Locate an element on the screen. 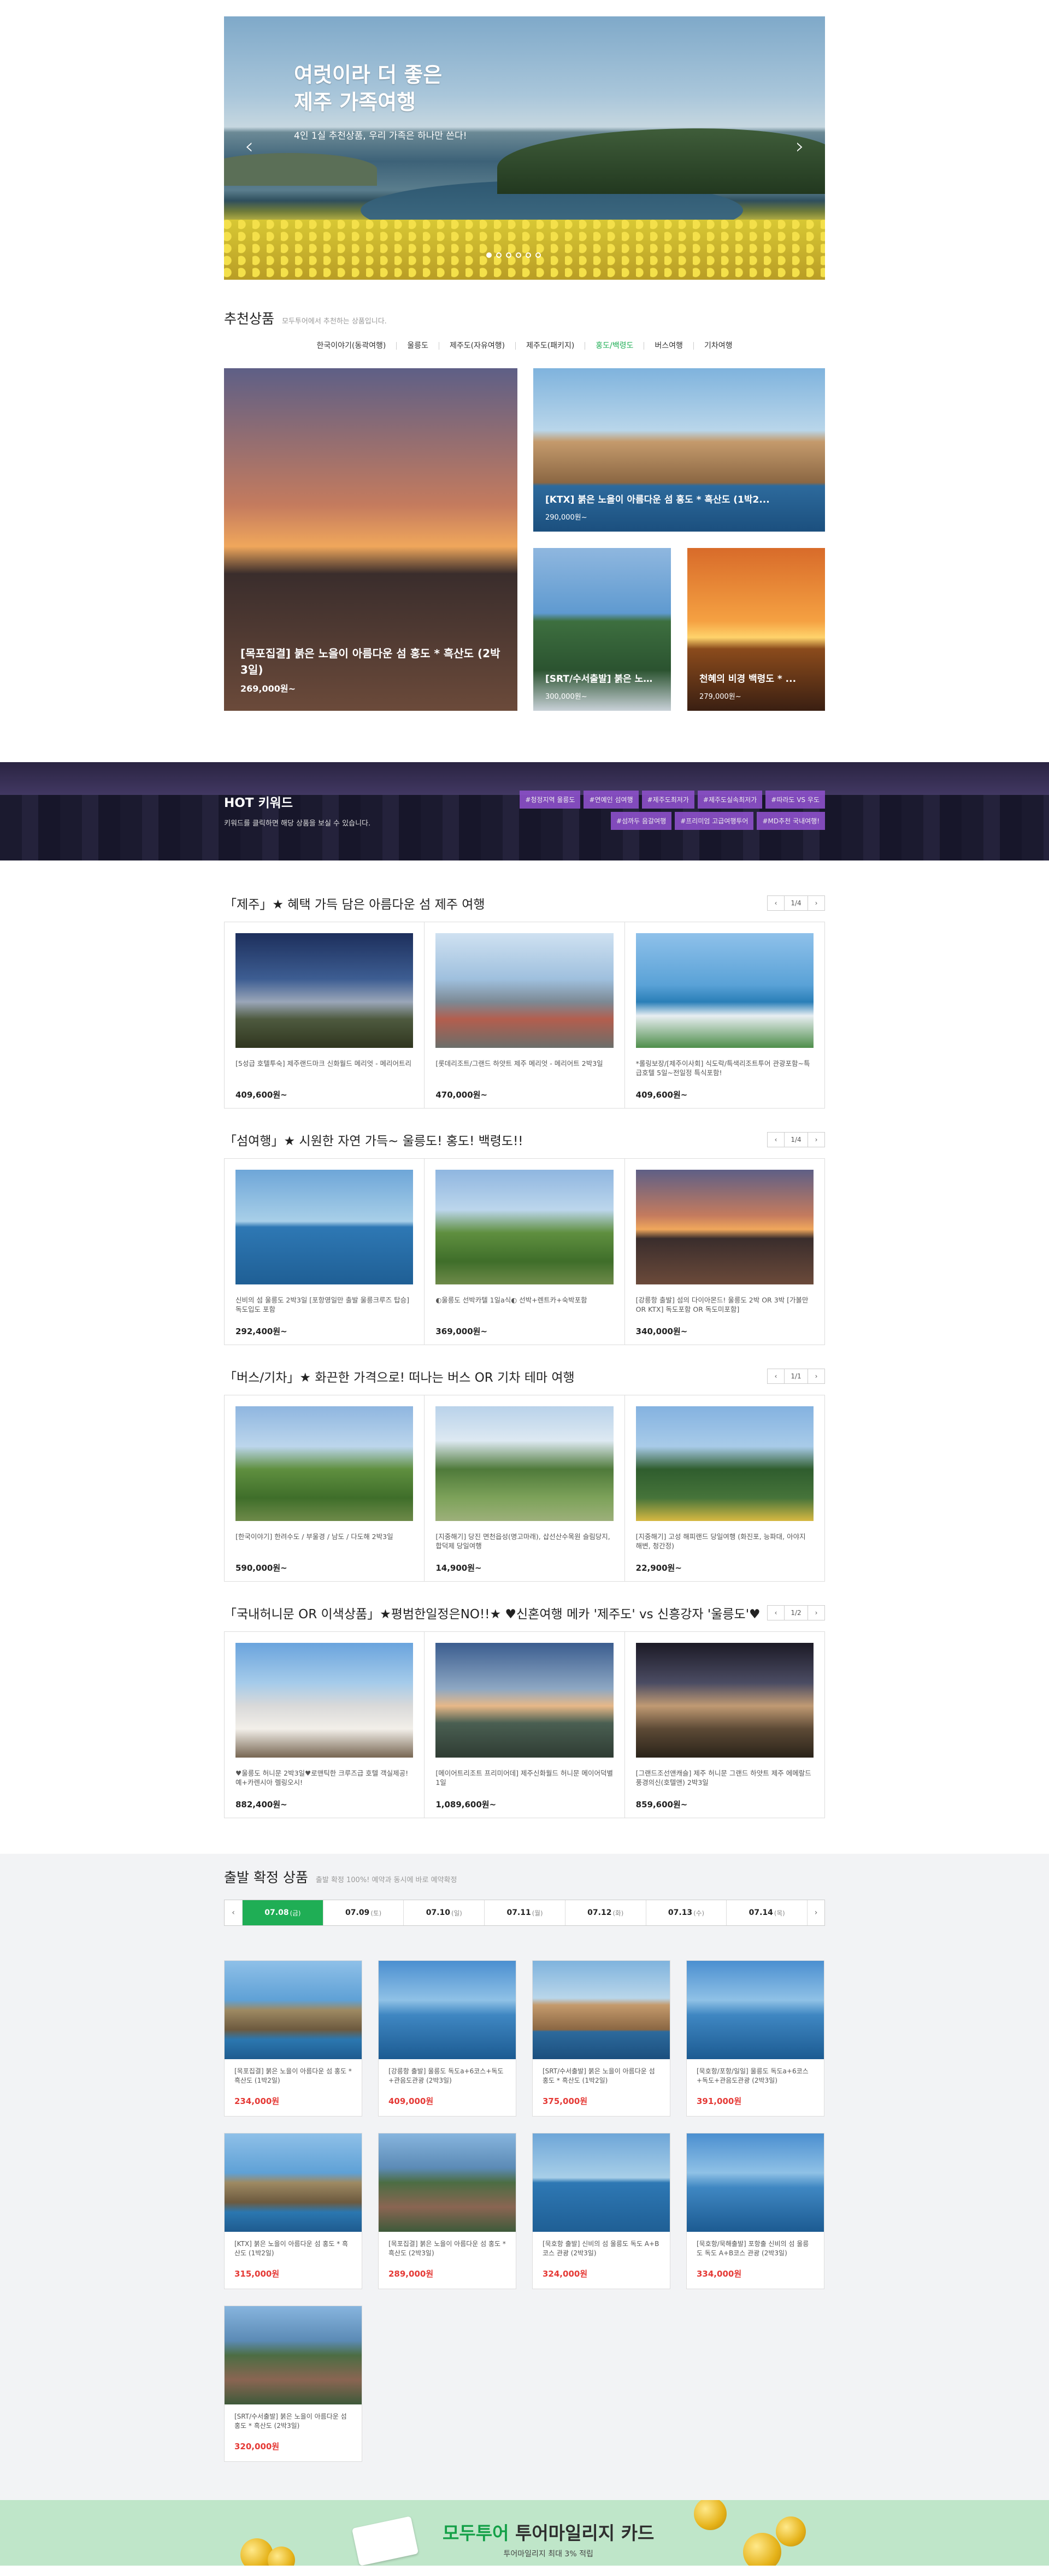 This screenshot has height=2576, width=1049. credit-card-icon is located at coordinates (385, 2541).